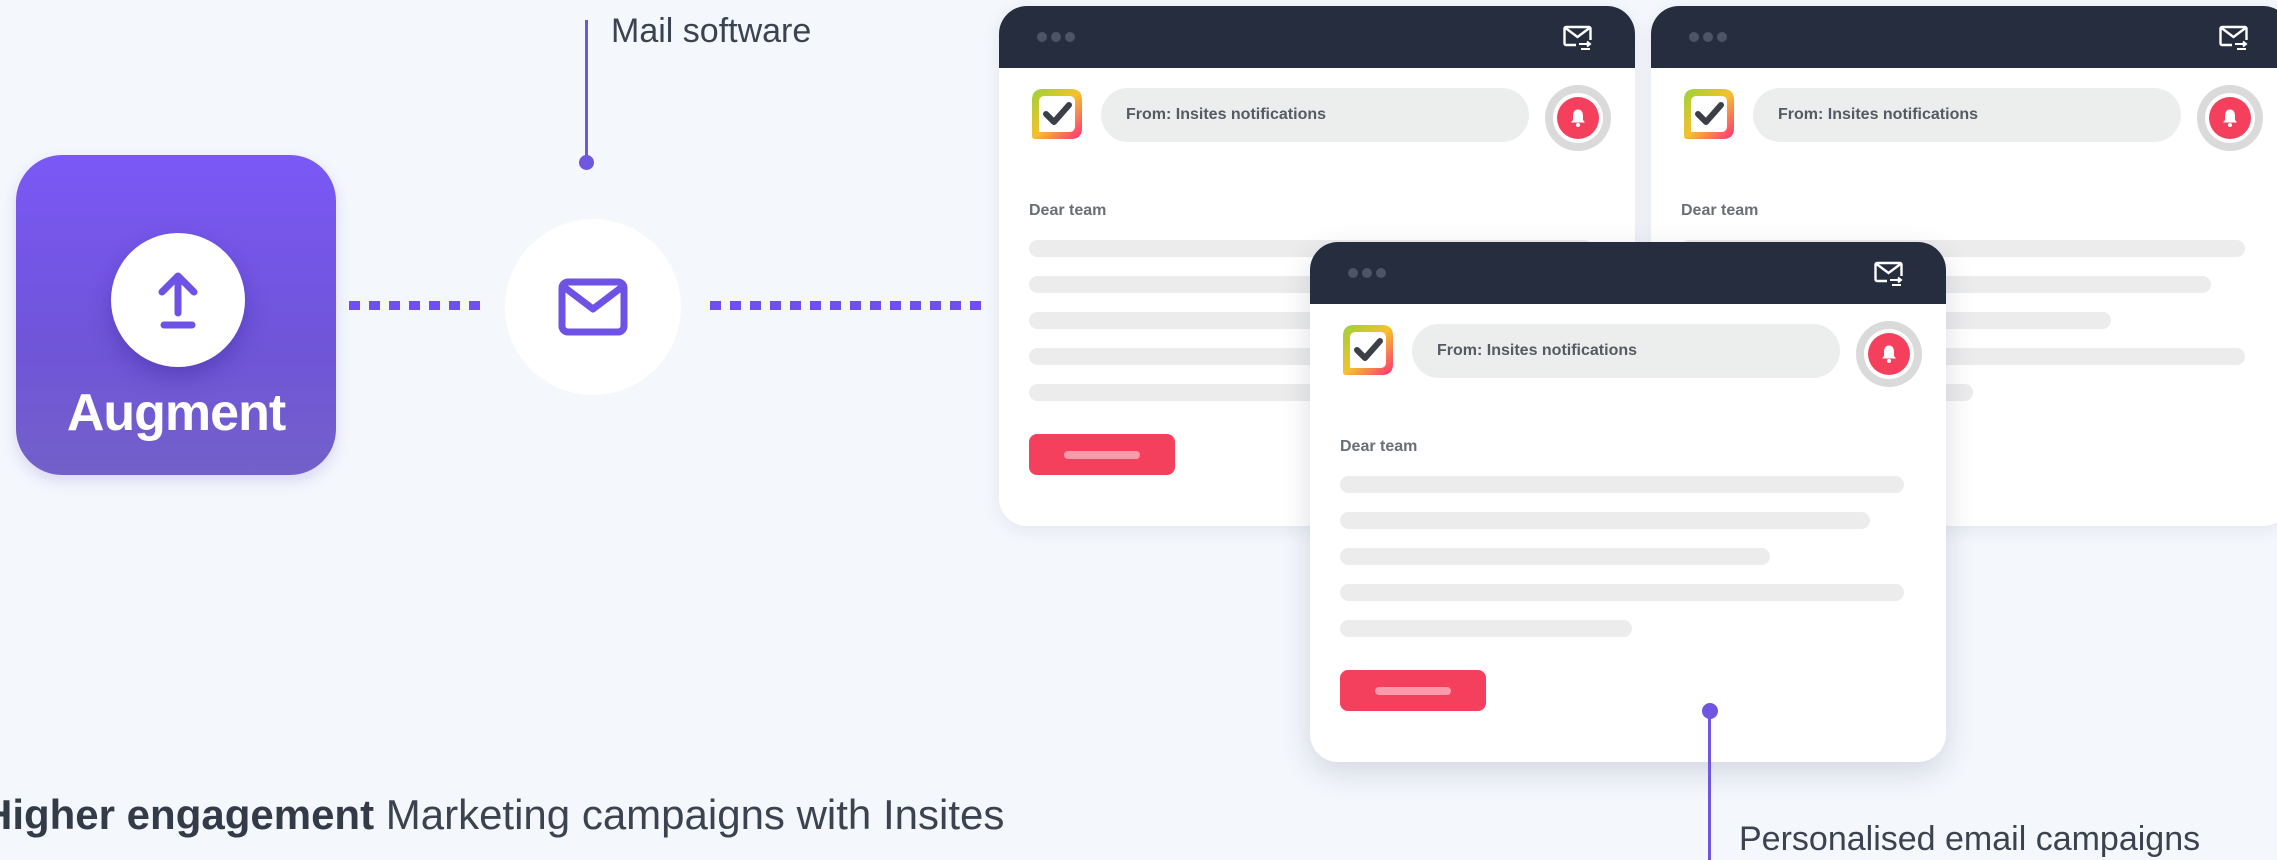  I want to click on augment-tile: Augment, so click(176, 315).